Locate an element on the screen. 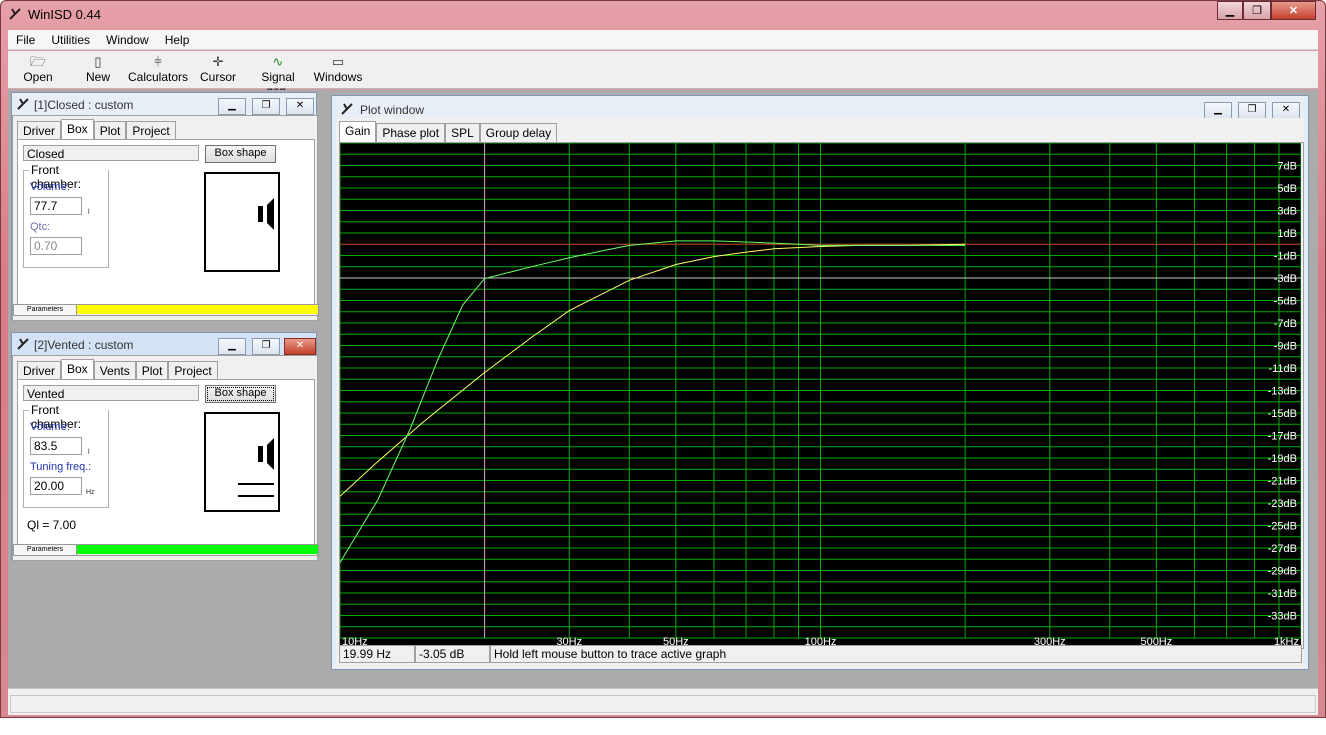  cursor-button: ✛ Cursor is located at coordinates (218, 70).